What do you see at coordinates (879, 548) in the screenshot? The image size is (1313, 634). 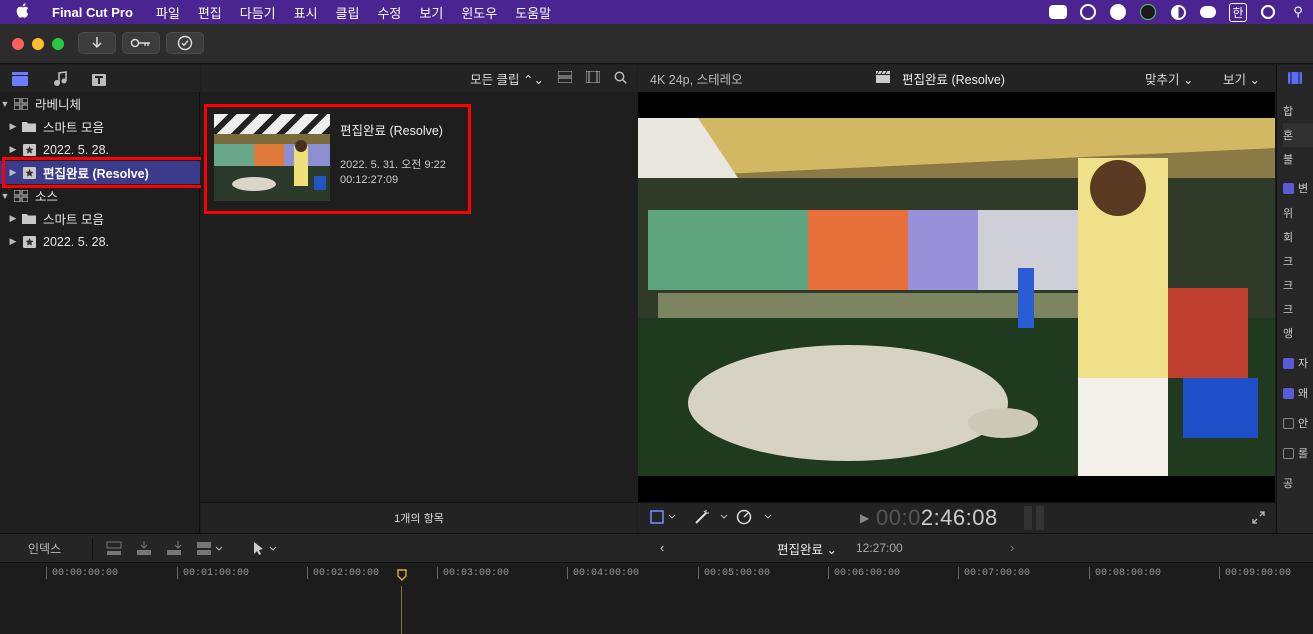 I see `project-duration: 12:27:00` at bounding box center [879, 548].